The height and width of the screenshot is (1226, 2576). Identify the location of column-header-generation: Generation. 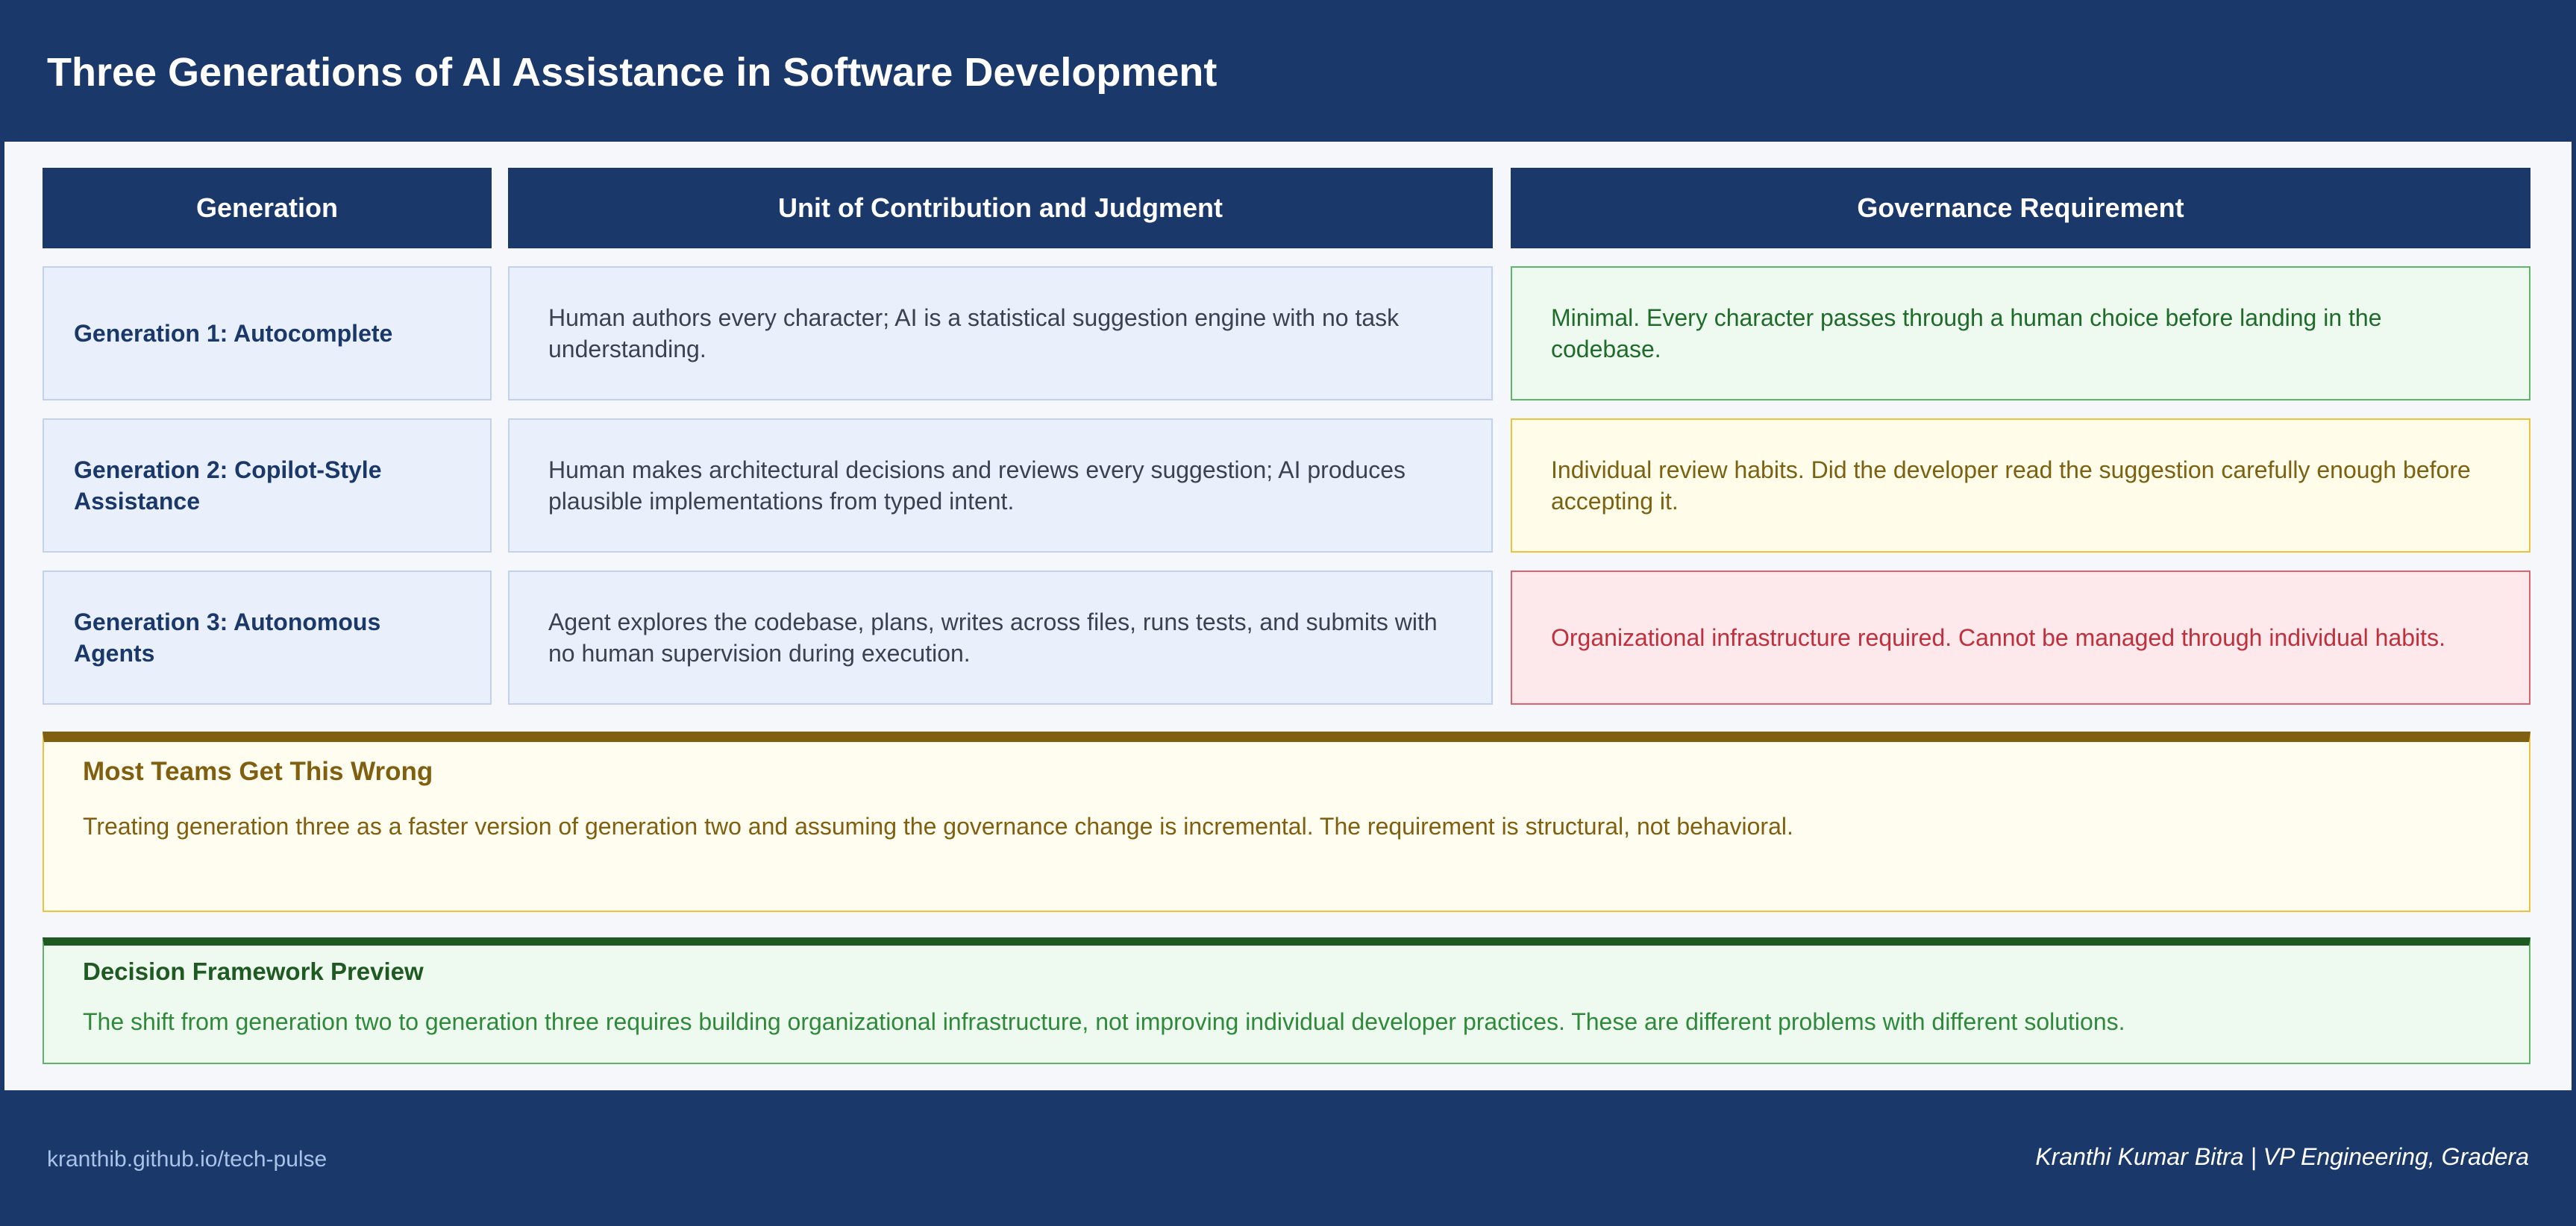
(267, 208).